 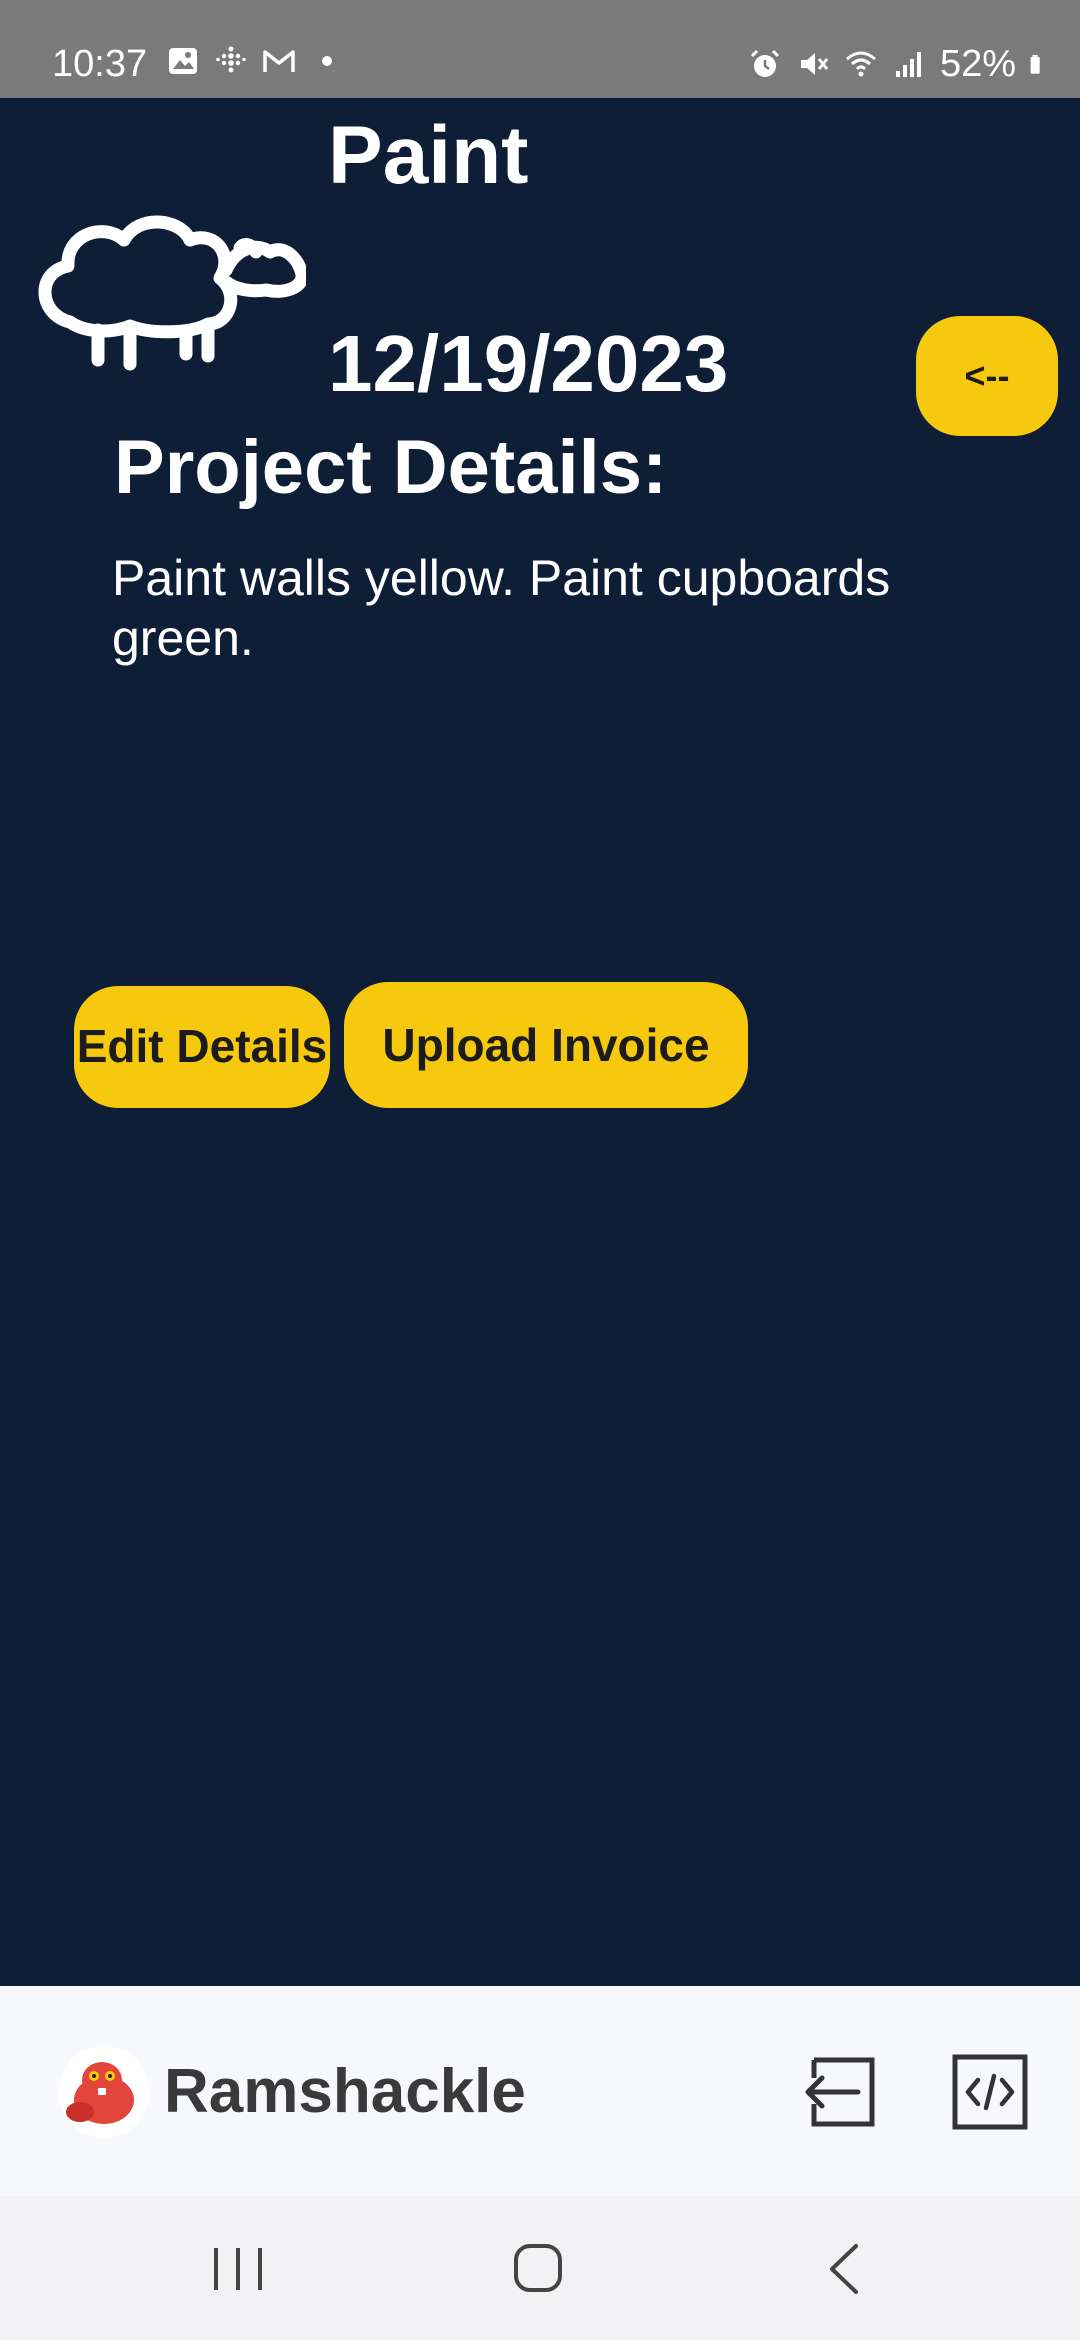 I want to click on app-logo, so click(x=104, y=2092).